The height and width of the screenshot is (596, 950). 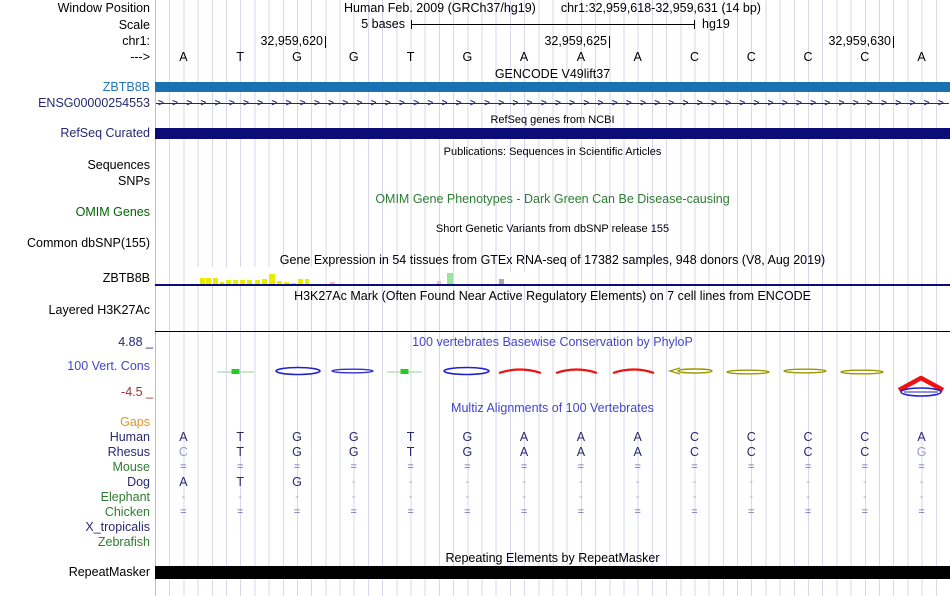 What do you see at coordinates (75, 212) in the screenshot?
I see `omim-genes-label: OMIM Genes` at bounding box center [75, 212].